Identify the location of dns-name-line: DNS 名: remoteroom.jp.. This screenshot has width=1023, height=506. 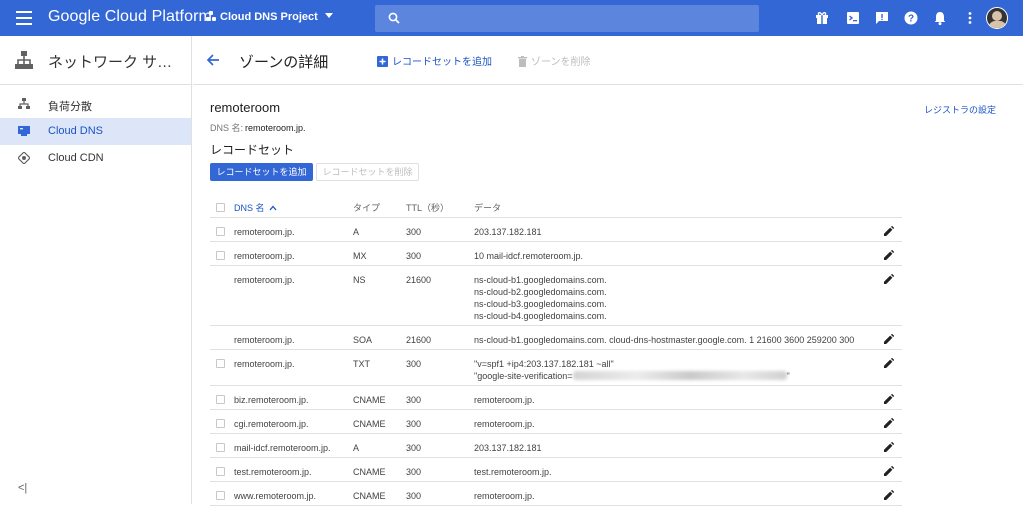
(258, 127).